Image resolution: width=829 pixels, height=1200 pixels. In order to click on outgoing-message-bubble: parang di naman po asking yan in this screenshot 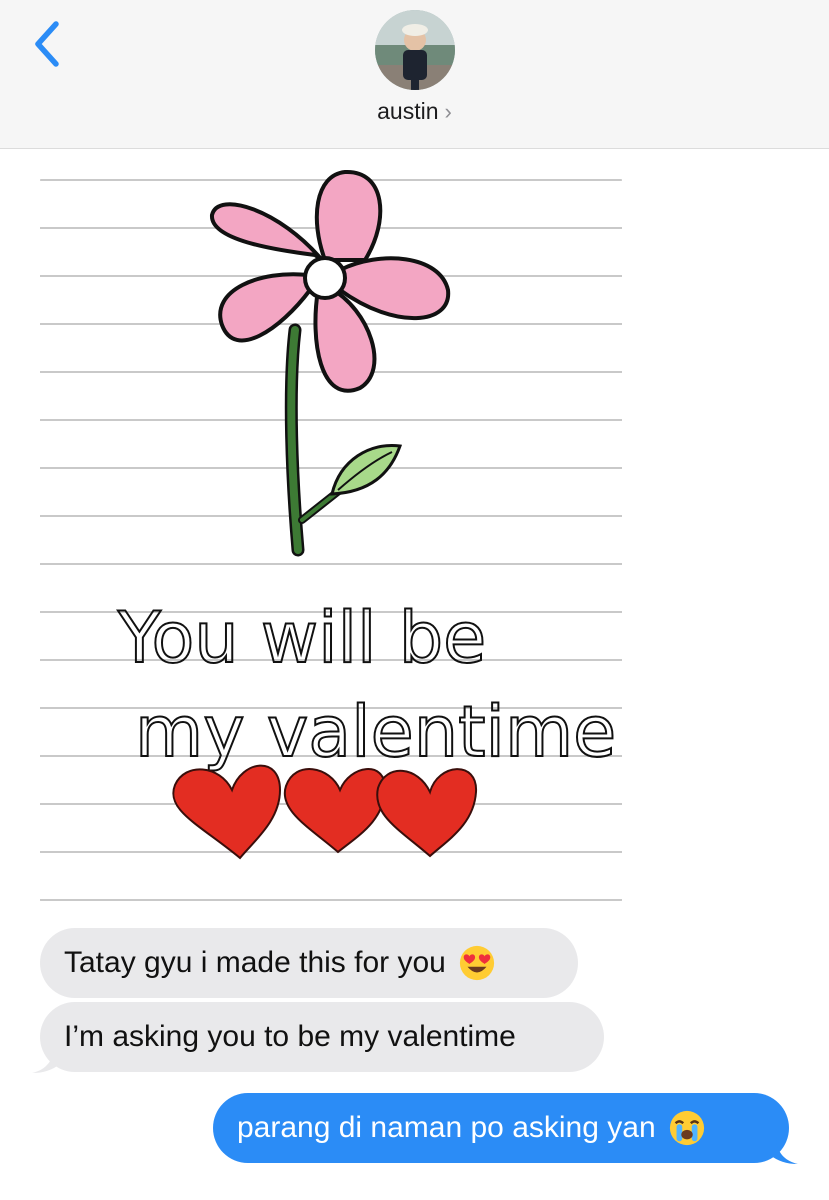, I will do `click(501, 1128)`.